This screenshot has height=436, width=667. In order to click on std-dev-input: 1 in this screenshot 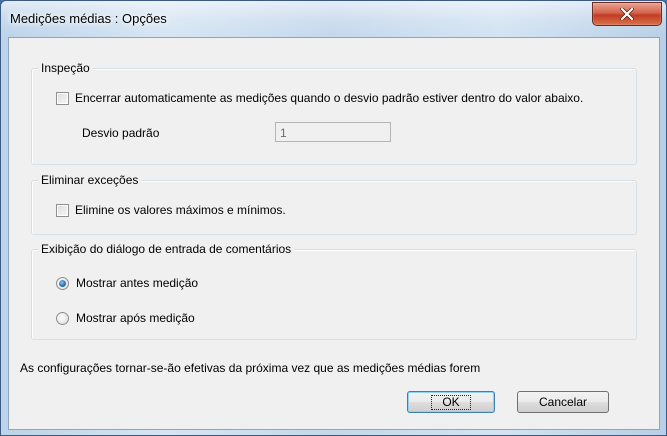, I will do `click(333, 132)`.